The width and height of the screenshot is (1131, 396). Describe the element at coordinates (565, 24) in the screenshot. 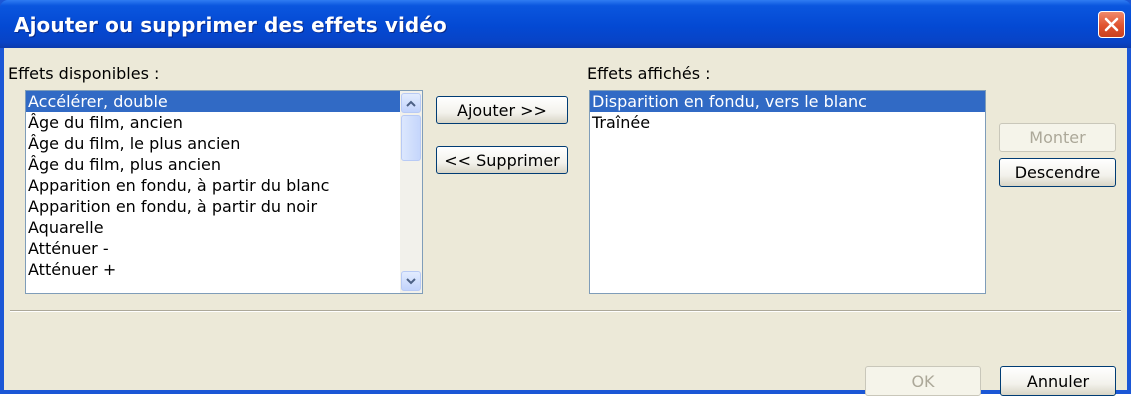

I see `title-bar: Ajouter ou supprimer des effets vidéo` at that location.